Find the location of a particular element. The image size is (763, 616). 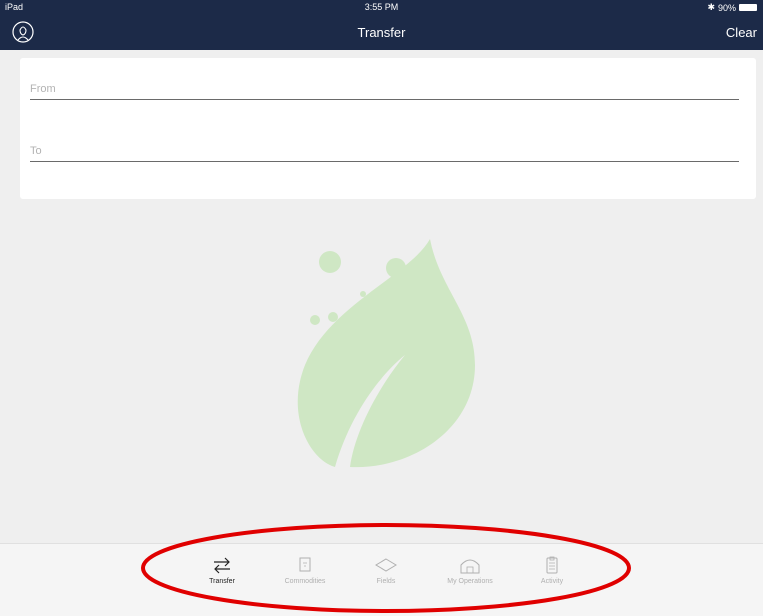

to-field-container is located at coordinates (384, 151).